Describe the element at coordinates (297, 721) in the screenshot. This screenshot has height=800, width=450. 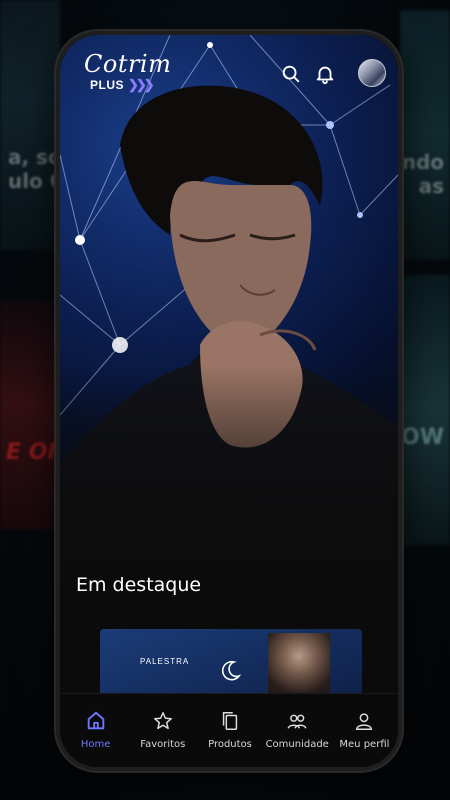
I see `users-icon` at that location.